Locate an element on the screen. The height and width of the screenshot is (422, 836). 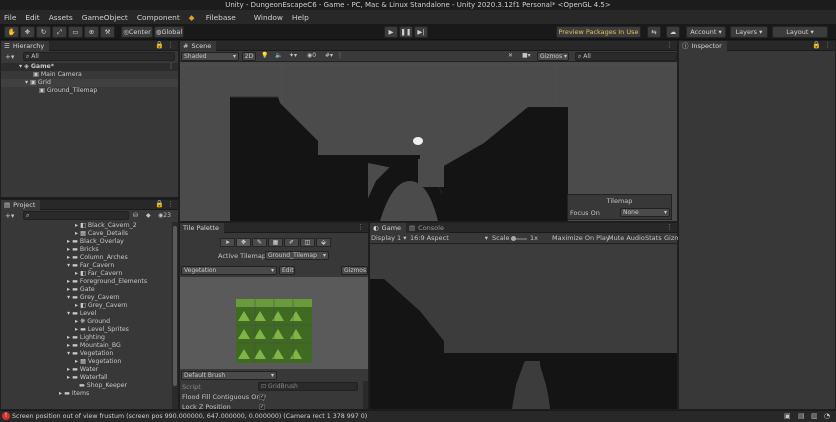
auto-generate-lighting-icon: ◔ is located at coordinates (827, 416).